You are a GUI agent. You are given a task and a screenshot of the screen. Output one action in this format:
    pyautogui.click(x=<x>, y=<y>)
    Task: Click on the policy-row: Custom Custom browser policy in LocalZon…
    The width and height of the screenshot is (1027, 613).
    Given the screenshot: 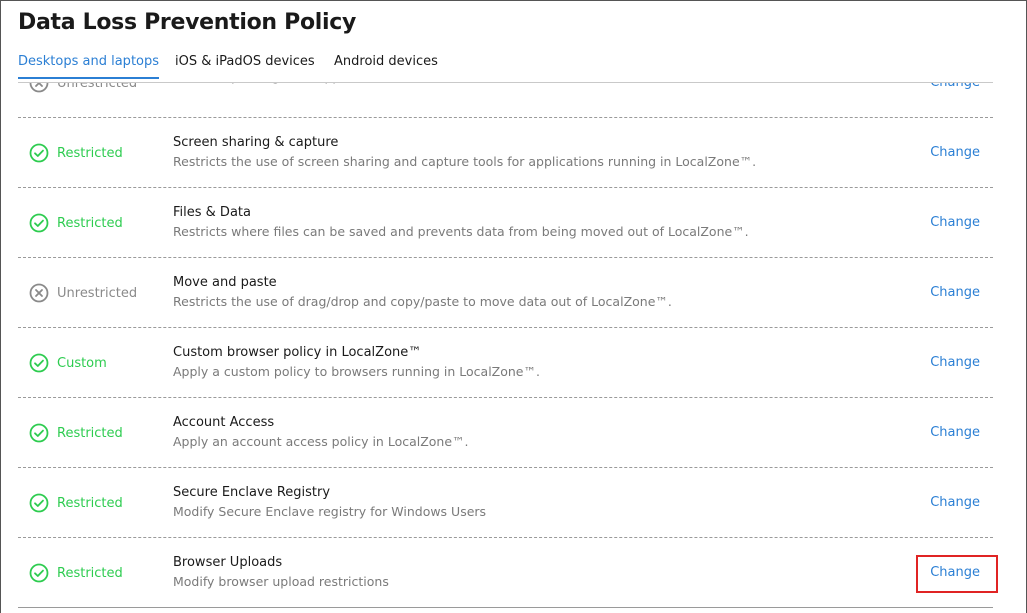 What is the action you would take?
    pyautogui.click(x=505, y=363)
    